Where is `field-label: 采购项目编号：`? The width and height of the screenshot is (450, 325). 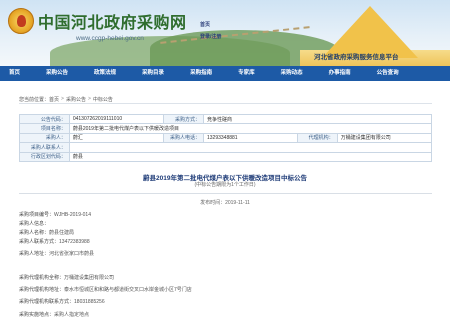 field-label: 采购项目编号： is located at coordinates (37, 215).